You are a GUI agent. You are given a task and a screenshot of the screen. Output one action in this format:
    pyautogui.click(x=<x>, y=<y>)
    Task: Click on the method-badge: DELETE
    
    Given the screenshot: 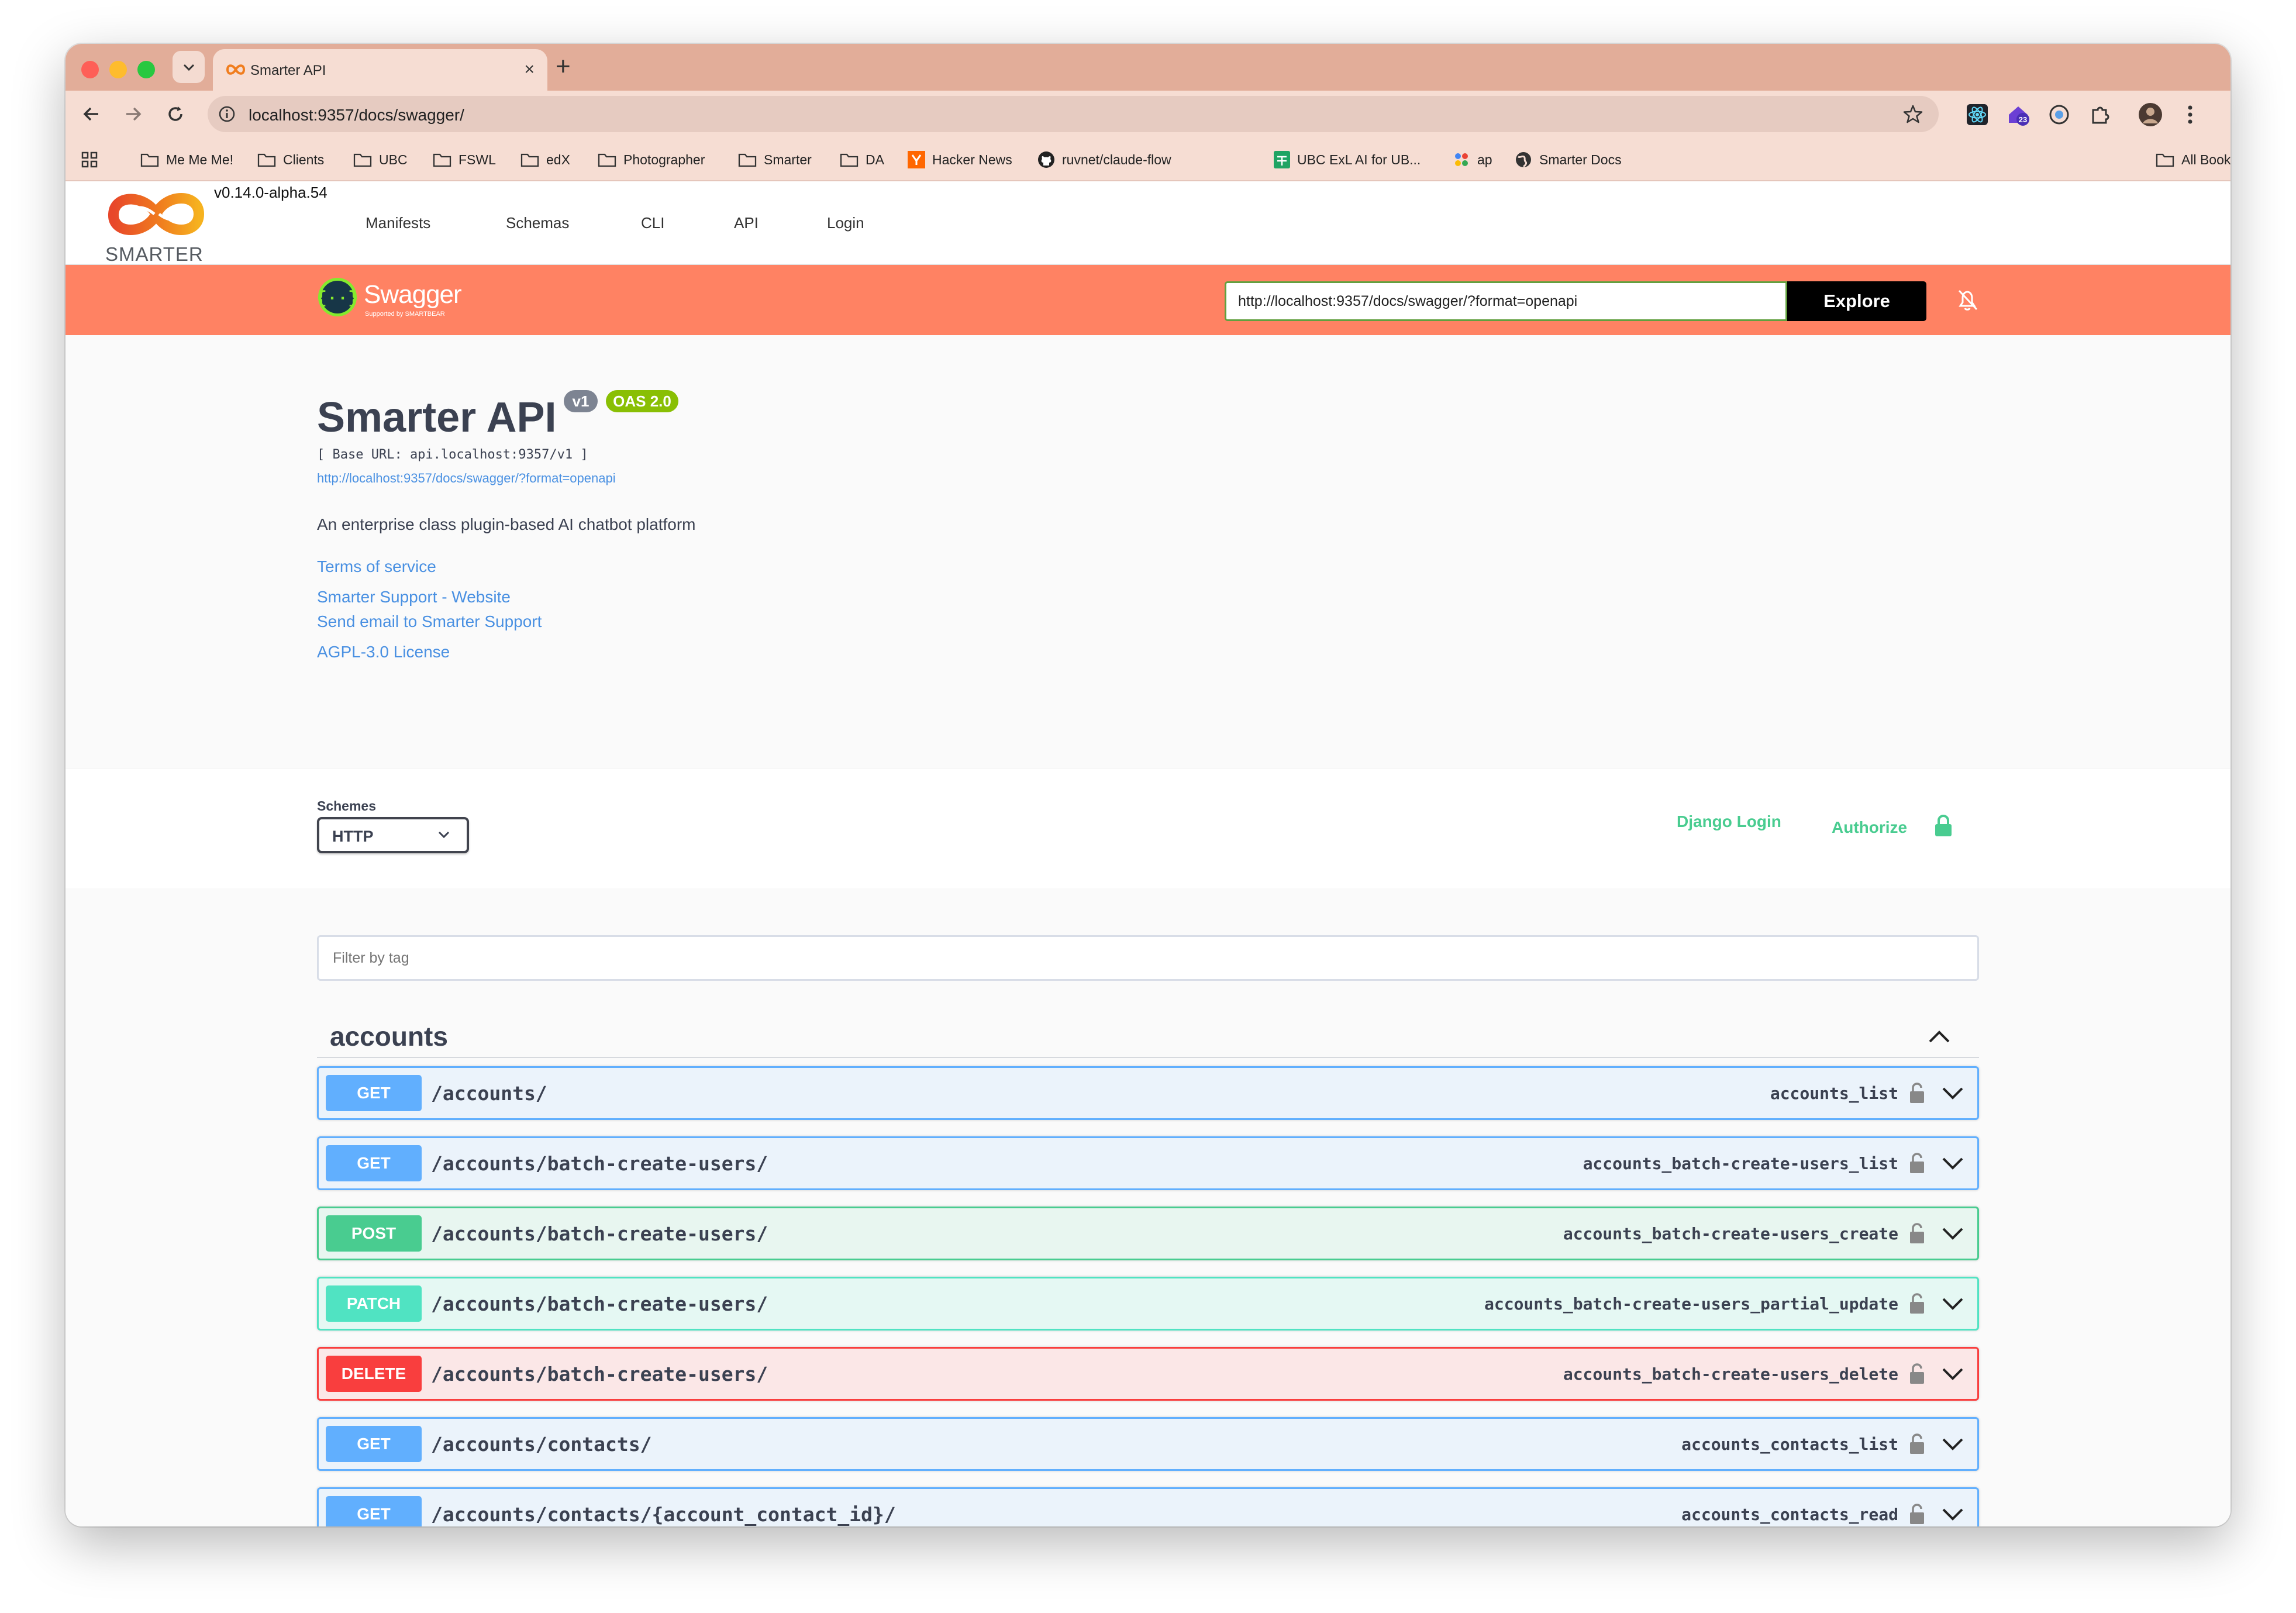 What is the action you would take?
    pyautogui.click(x=374, y=1374)
    